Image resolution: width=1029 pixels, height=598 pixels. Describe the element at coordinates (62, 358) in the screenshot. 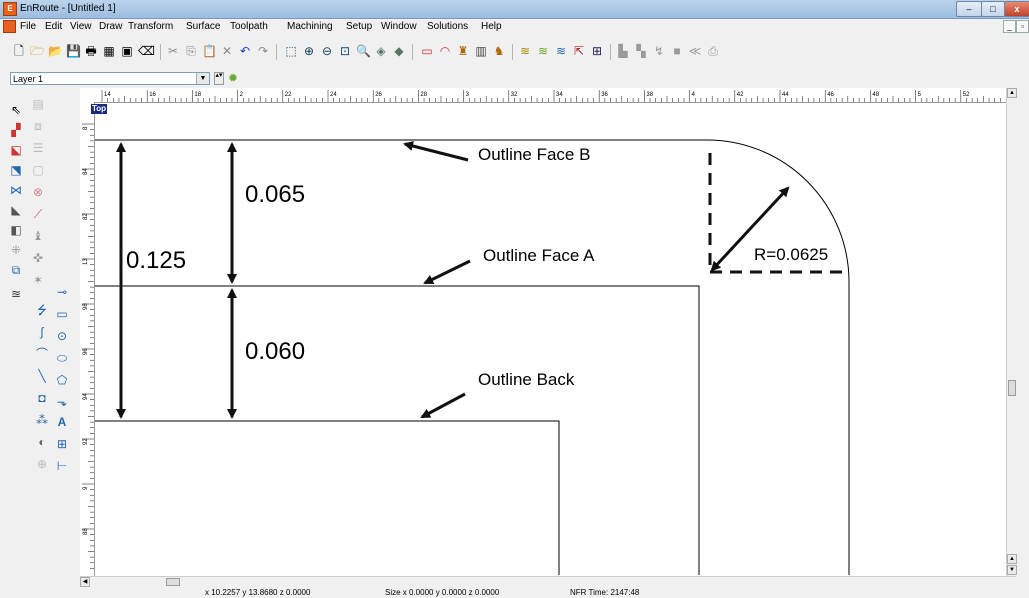

I see `ellipse-icon: ⬭` at that location.